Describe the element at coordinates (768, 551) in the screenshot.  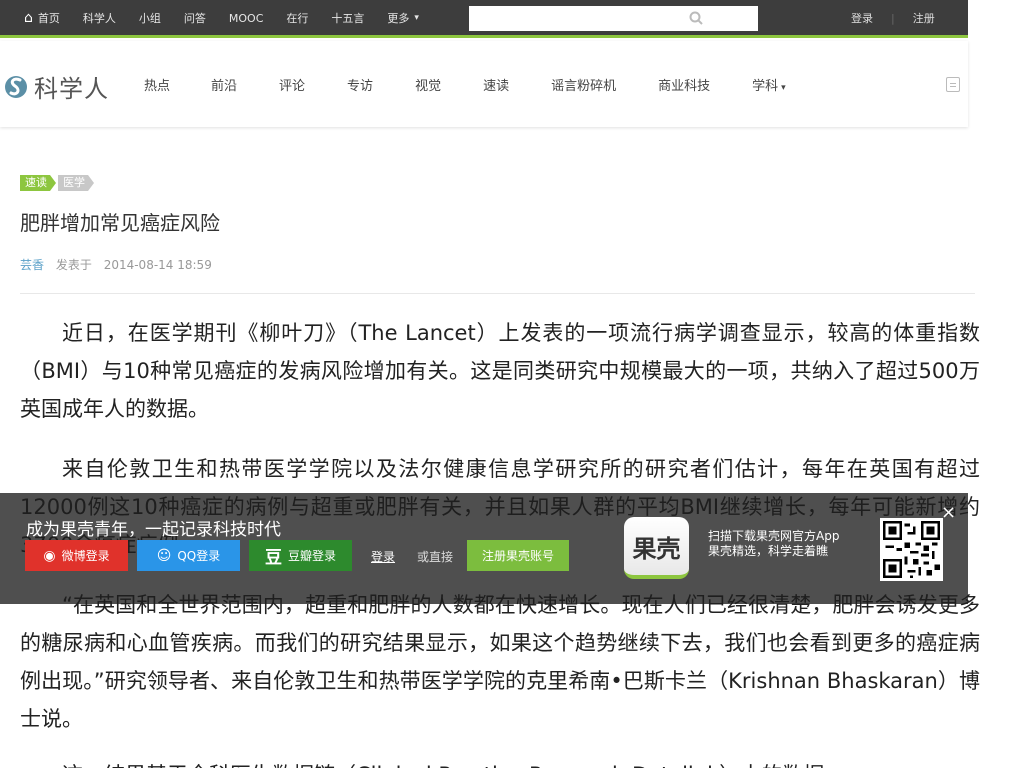
I see `scan-line-2: 果壳精选，科学走着瞧` at that location.